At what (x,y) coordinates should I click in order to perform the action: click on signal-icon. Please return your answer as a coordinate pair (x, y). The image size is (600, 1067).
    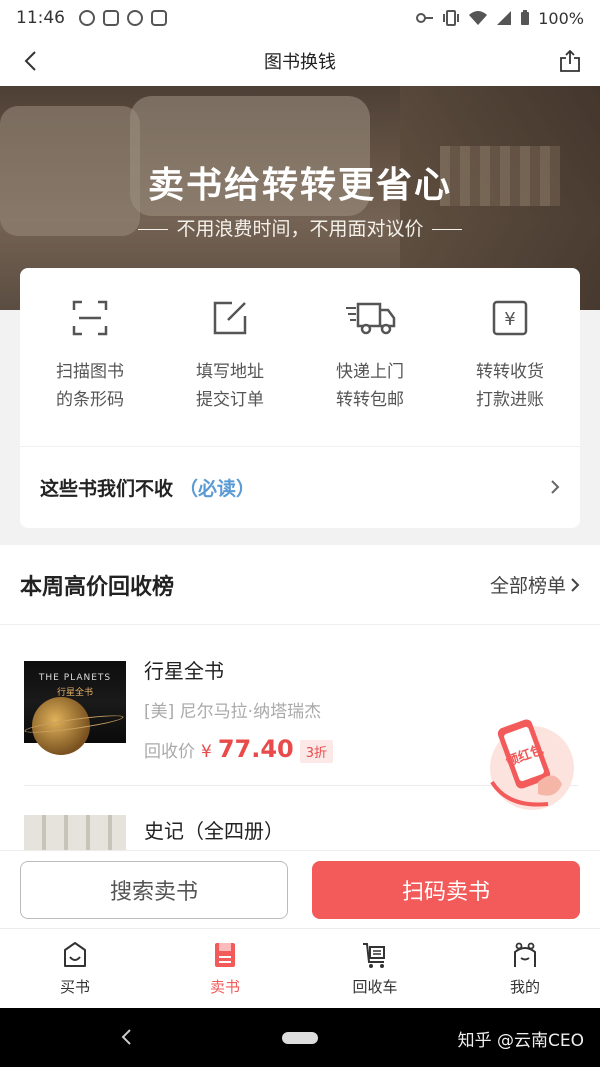
    Looking at the image, I should click on (504, 18).